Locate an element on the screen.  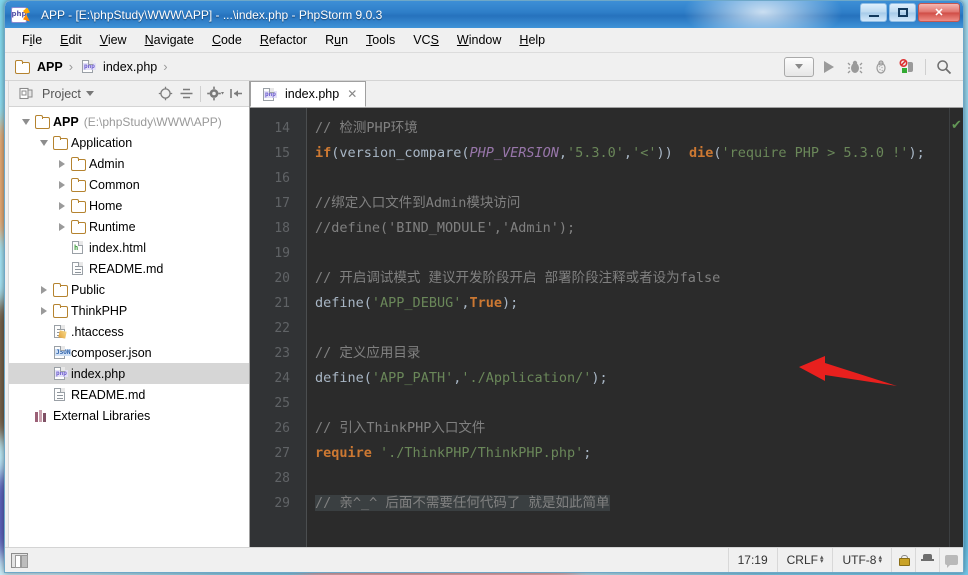
project-panel-tools is located at coordinates (202, 94).